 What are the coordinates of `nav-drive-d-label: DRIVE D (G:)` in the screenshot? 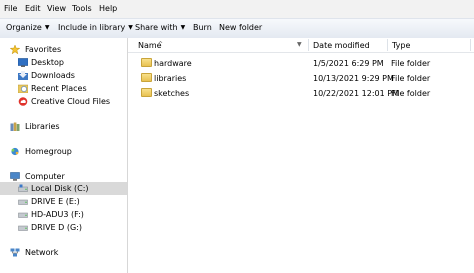 It's located at (56, 227).